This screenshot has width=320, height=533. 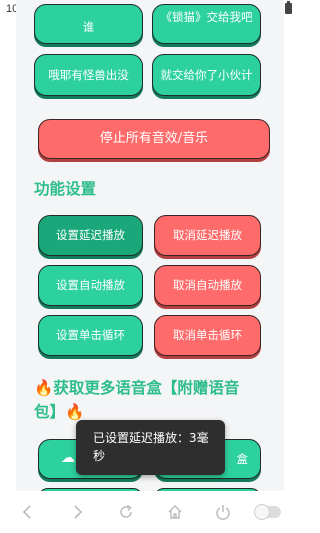 What do you see at coordinates (28, 512) in the screenshot?
I see `back-icon` at bounding box center [28, 512].